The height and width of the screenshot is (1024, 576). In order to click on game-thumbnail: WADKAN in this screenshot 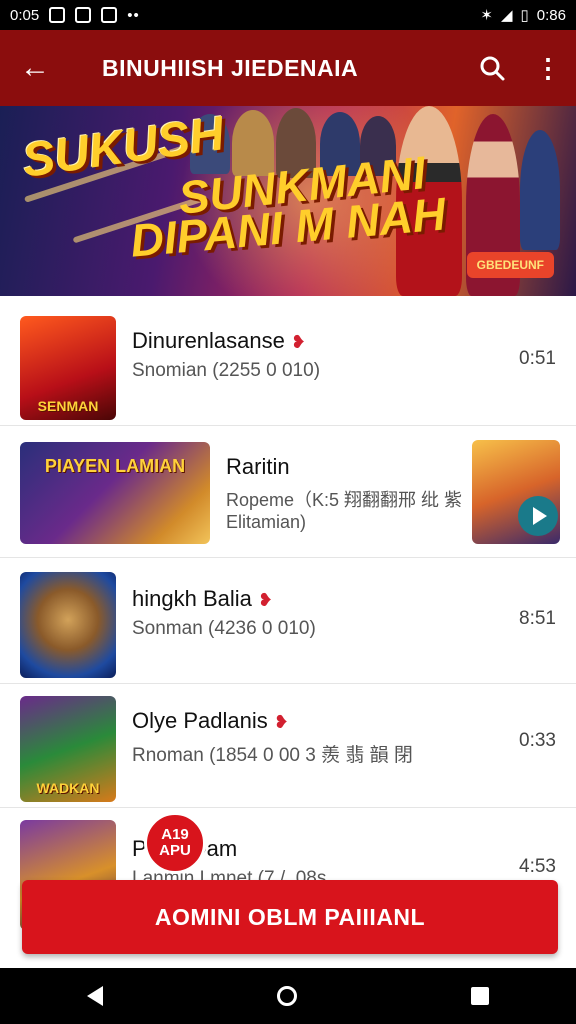, I will do `click(68, 749)`.